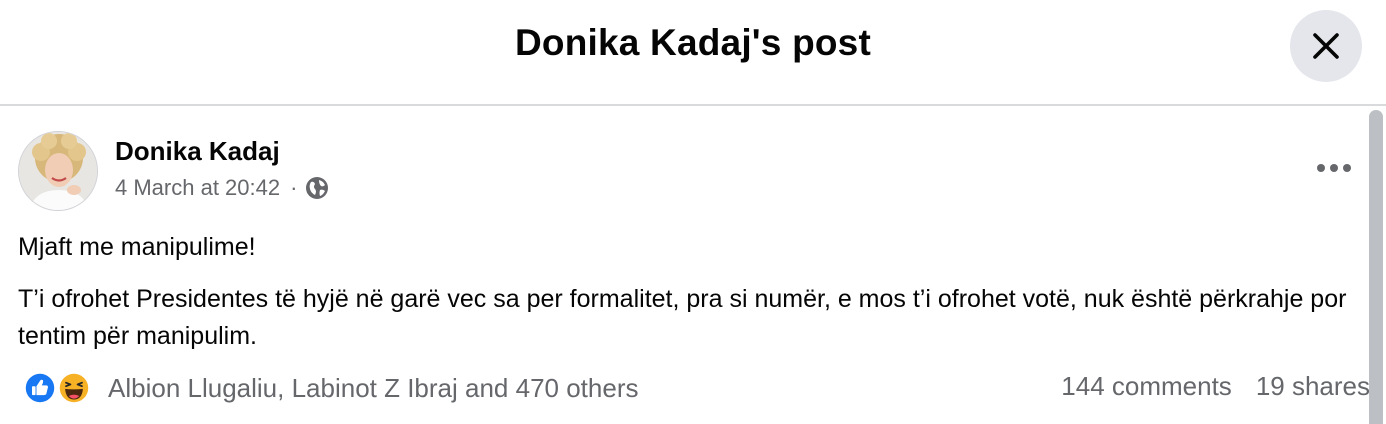 Image resolution: width=1386 pixels, height=424 pixels. I want to click on close-icon, so click(1326, 46).